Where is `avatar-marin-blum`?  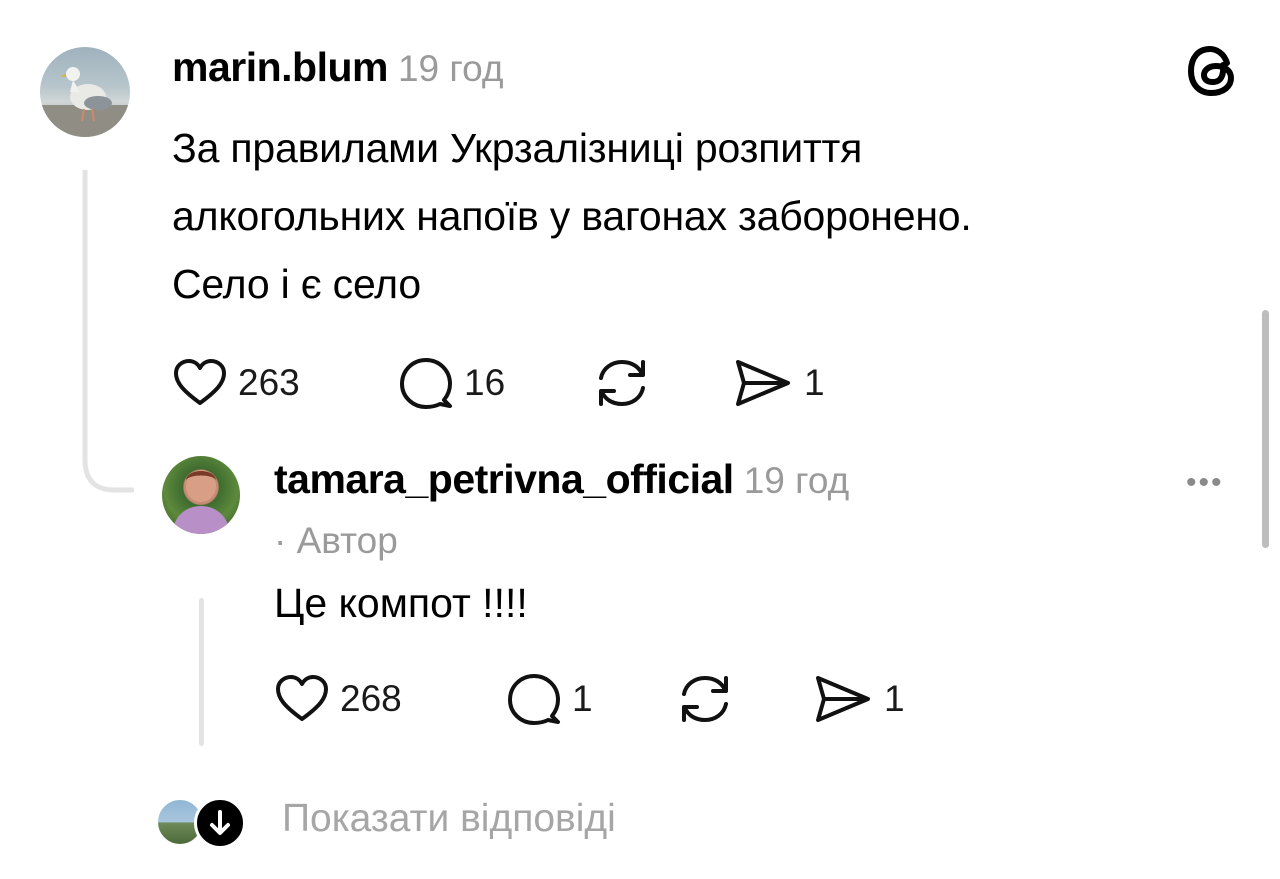 avatar-marin-blum is located at coordinates (85, 92).